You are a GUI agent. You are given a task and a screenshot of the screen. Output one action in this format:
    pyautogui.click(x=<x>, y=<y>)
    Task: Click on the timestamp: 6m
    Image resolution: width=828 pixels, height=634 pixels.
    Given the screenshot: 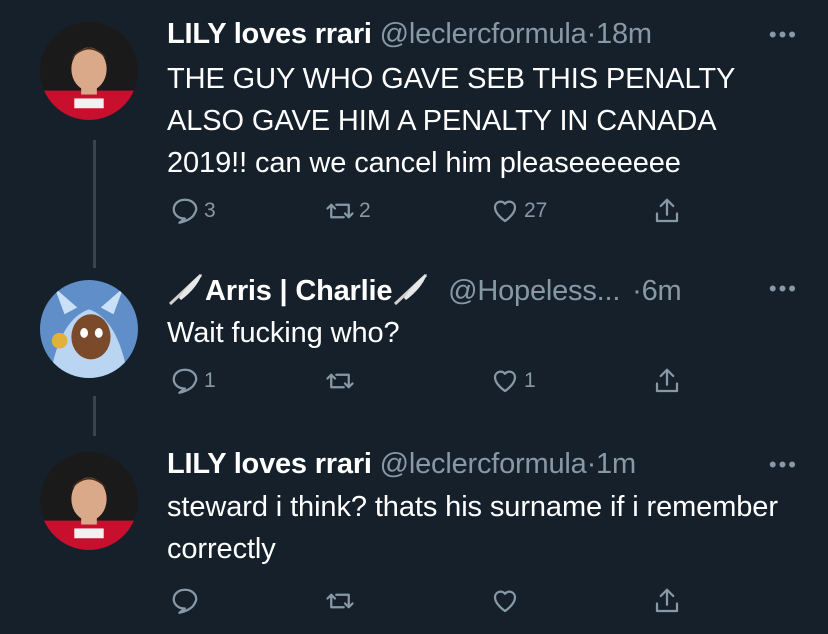 What is the action you would take?
    pyautogui.click(x=662, y=291)
    